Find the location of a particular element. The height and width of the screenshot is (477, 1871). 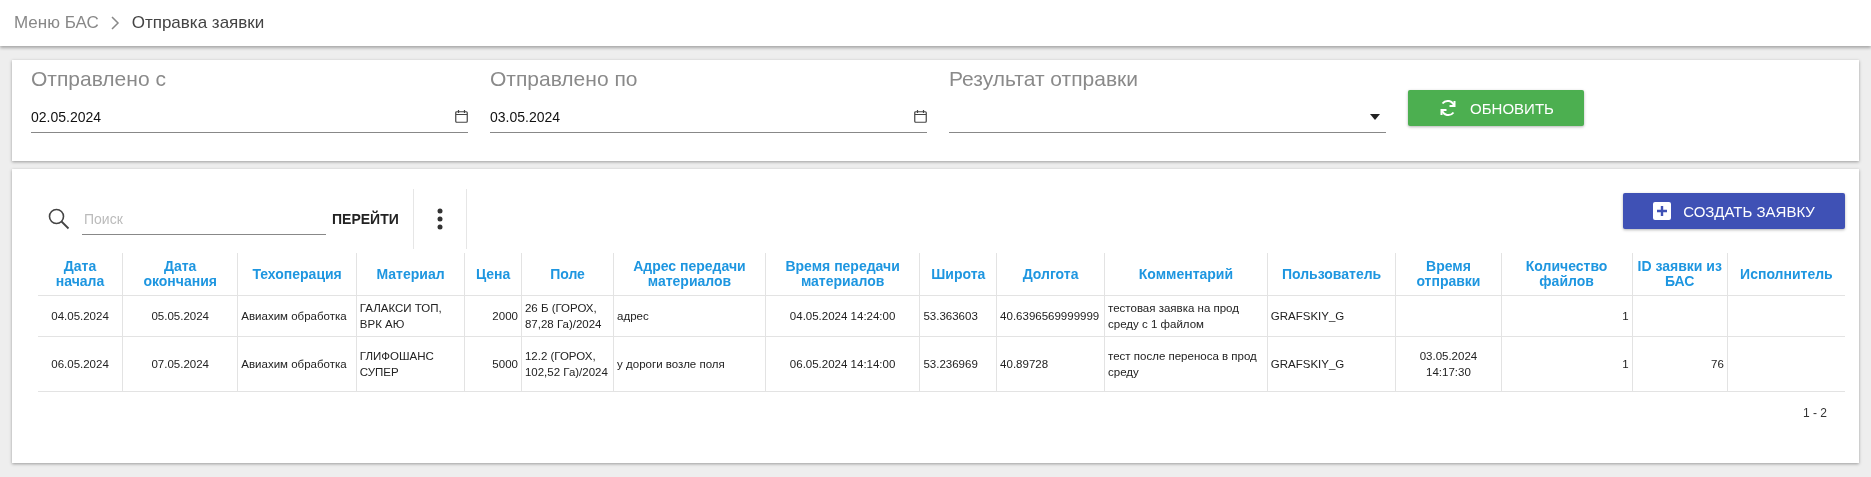

column-header: Количество файлов is located at coordinates (1567, 274).